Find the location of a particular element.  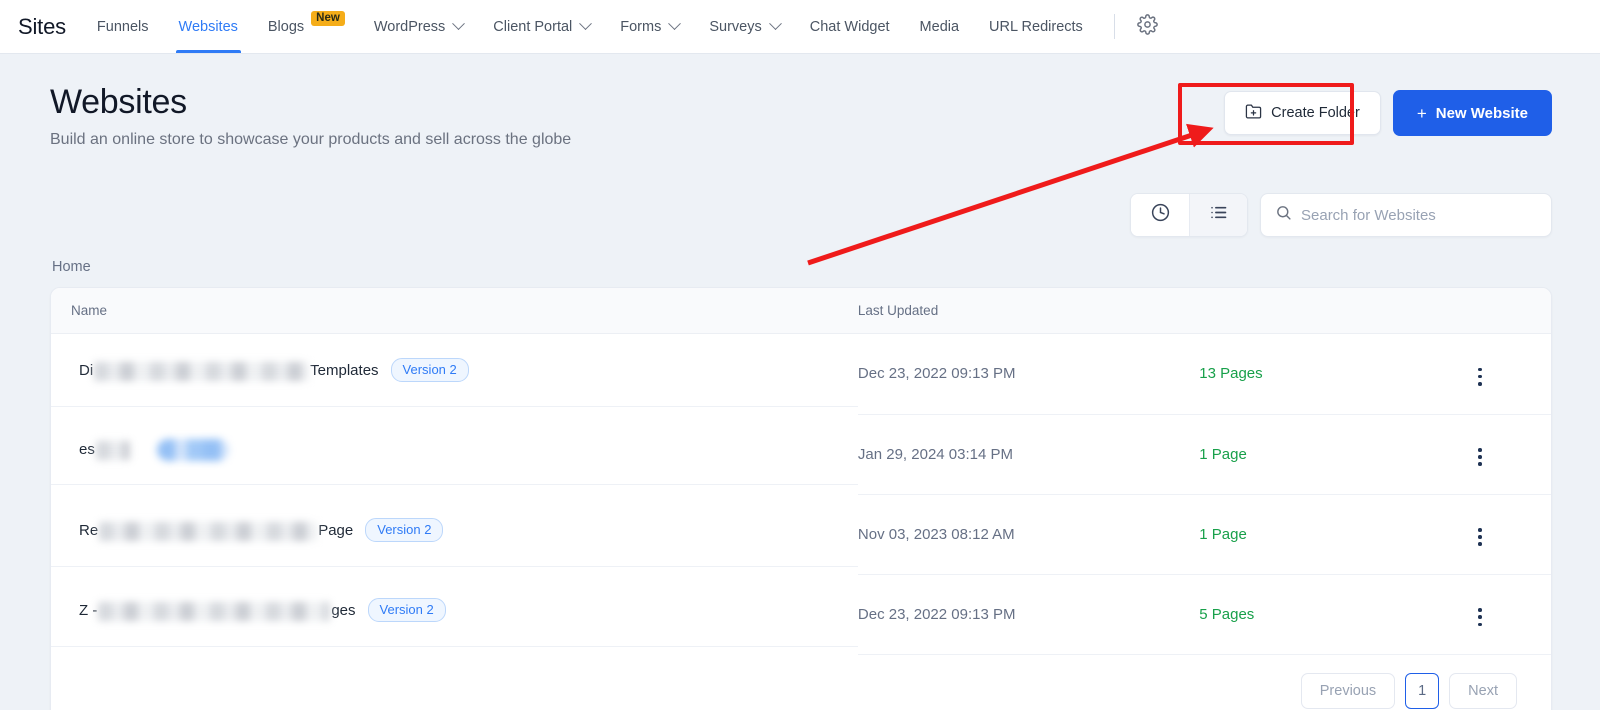

nav-divider is located at coordinates (1114, 26).